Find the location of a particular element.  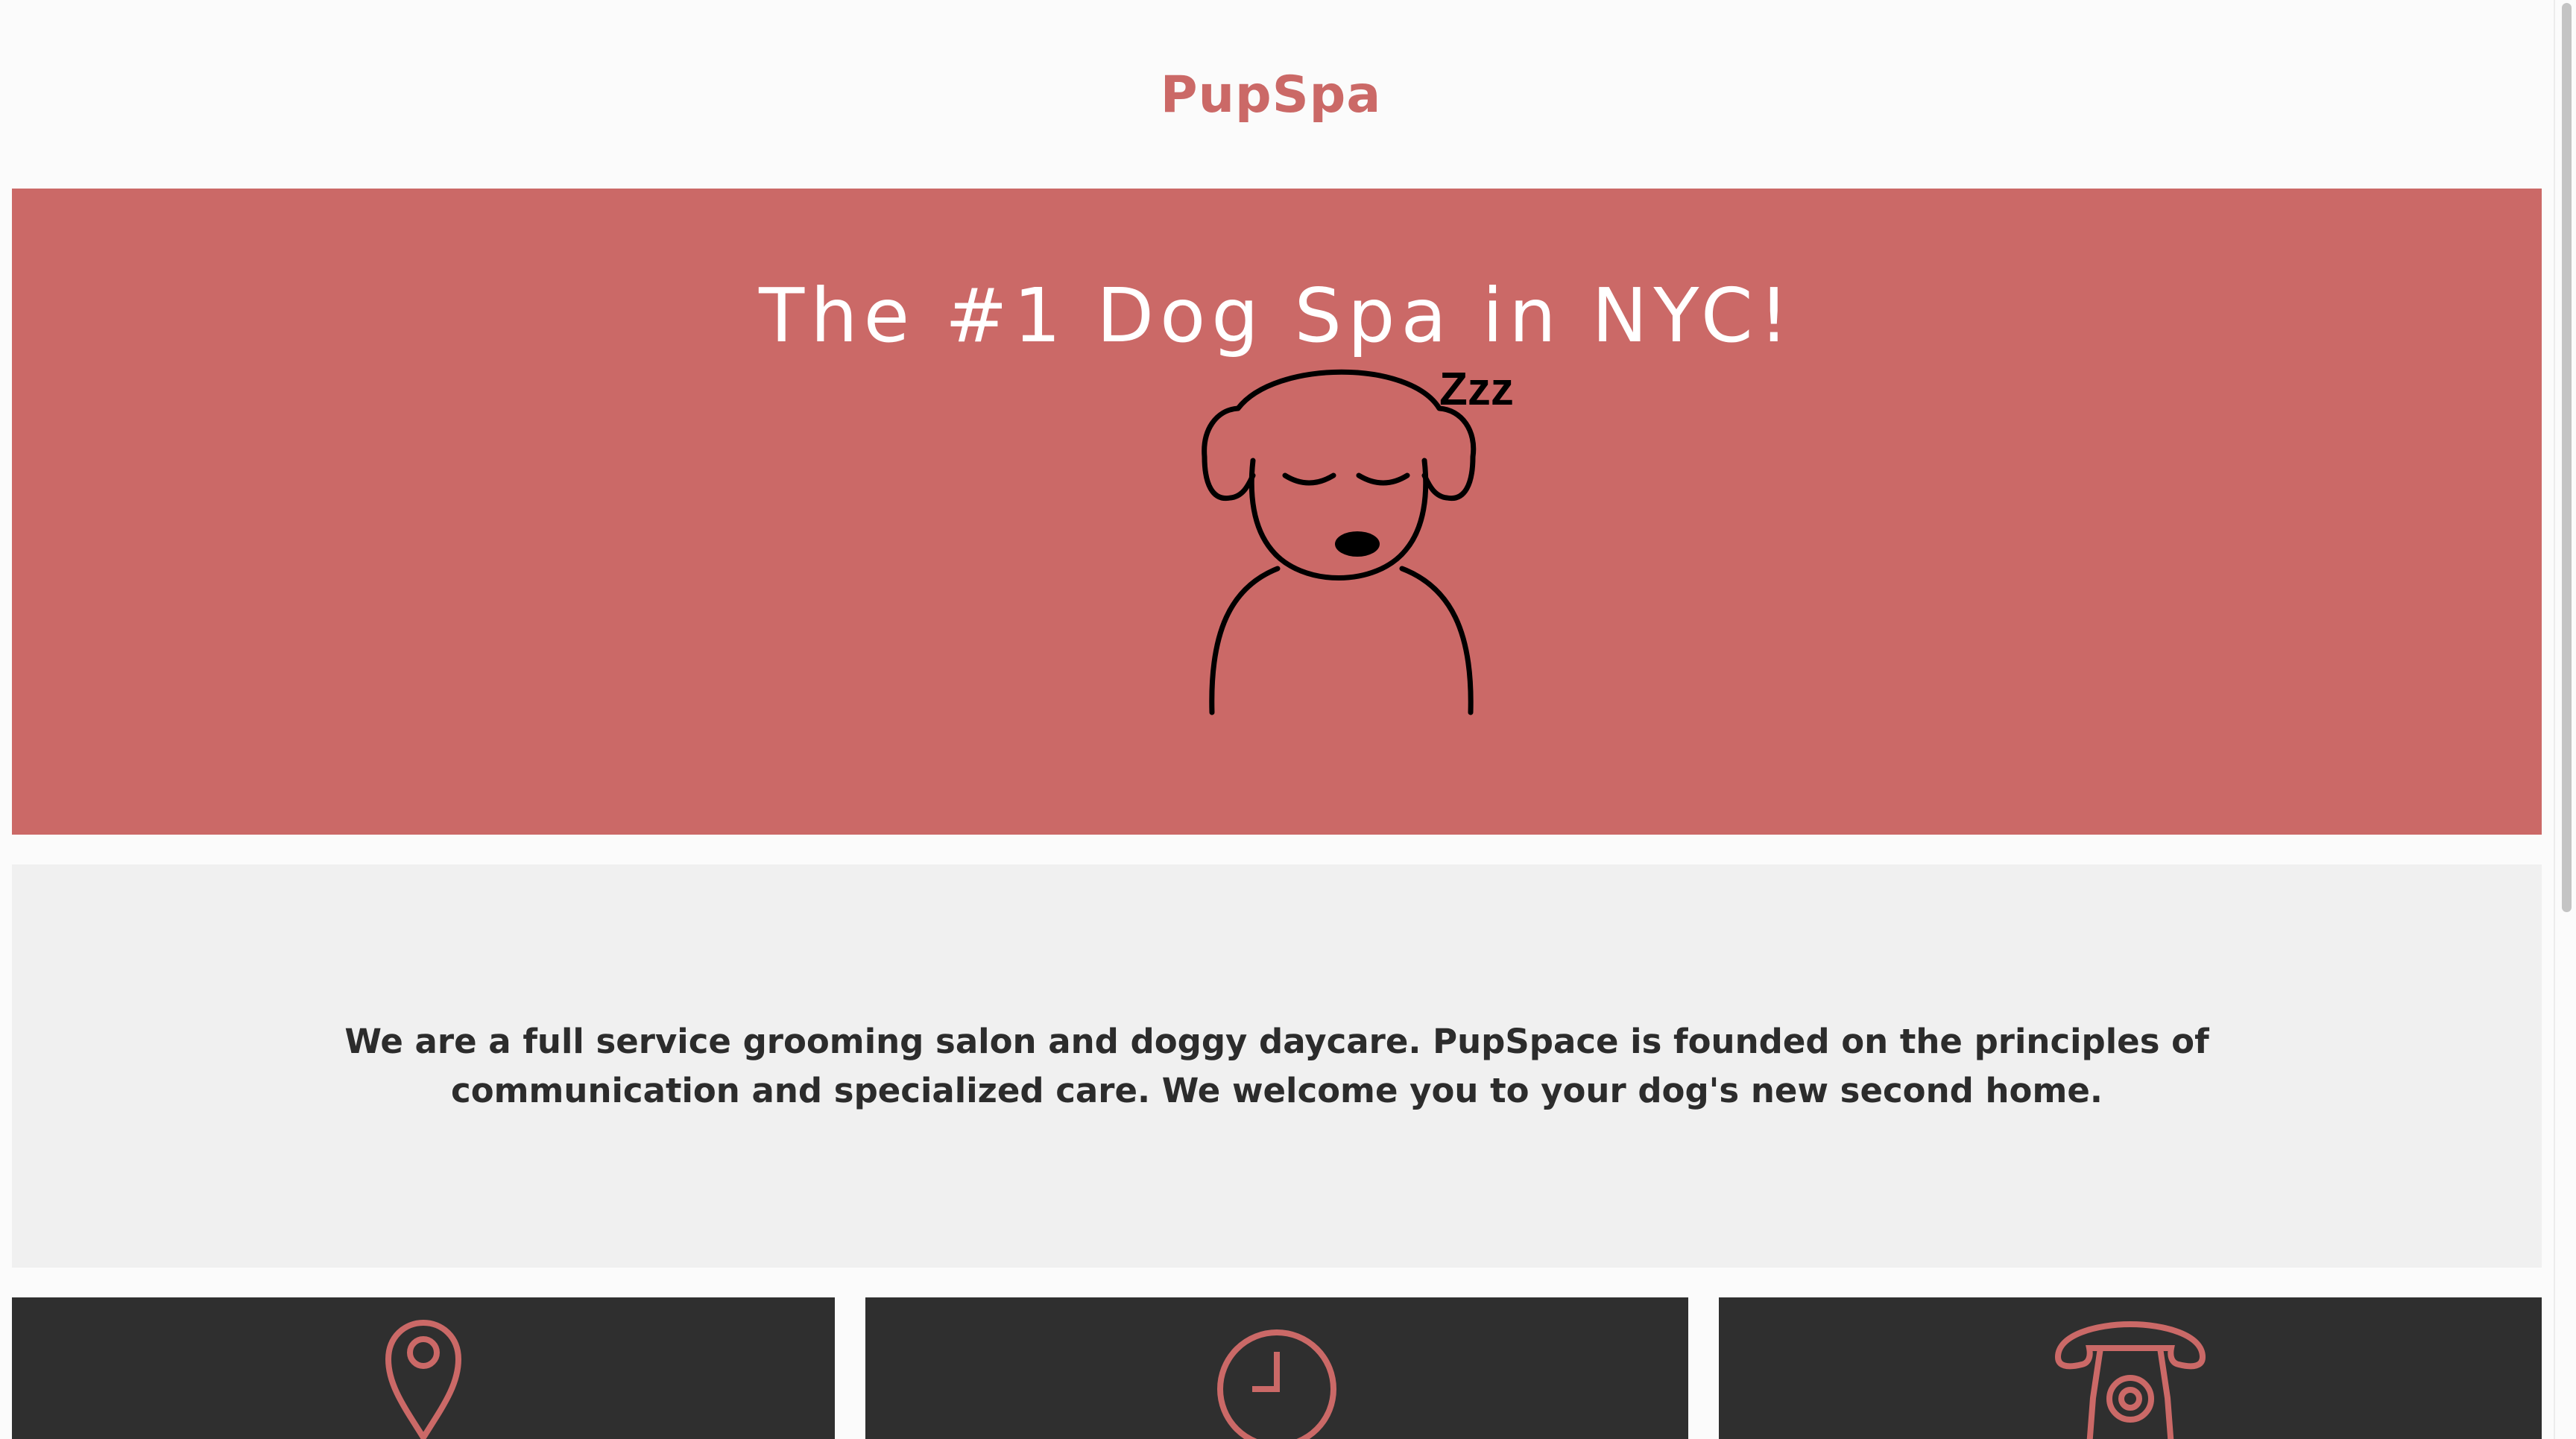

scrollbar-thumb is located at coordinates (2567, 457).